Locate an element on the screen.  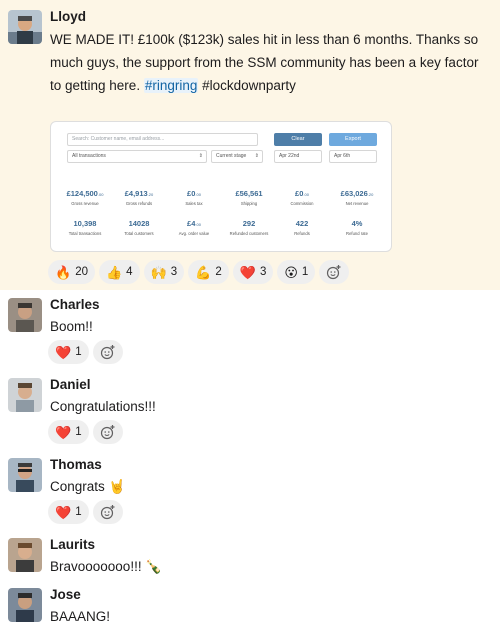
transactions-select: All transactions ⇕ is located at coordinates (137, 156).